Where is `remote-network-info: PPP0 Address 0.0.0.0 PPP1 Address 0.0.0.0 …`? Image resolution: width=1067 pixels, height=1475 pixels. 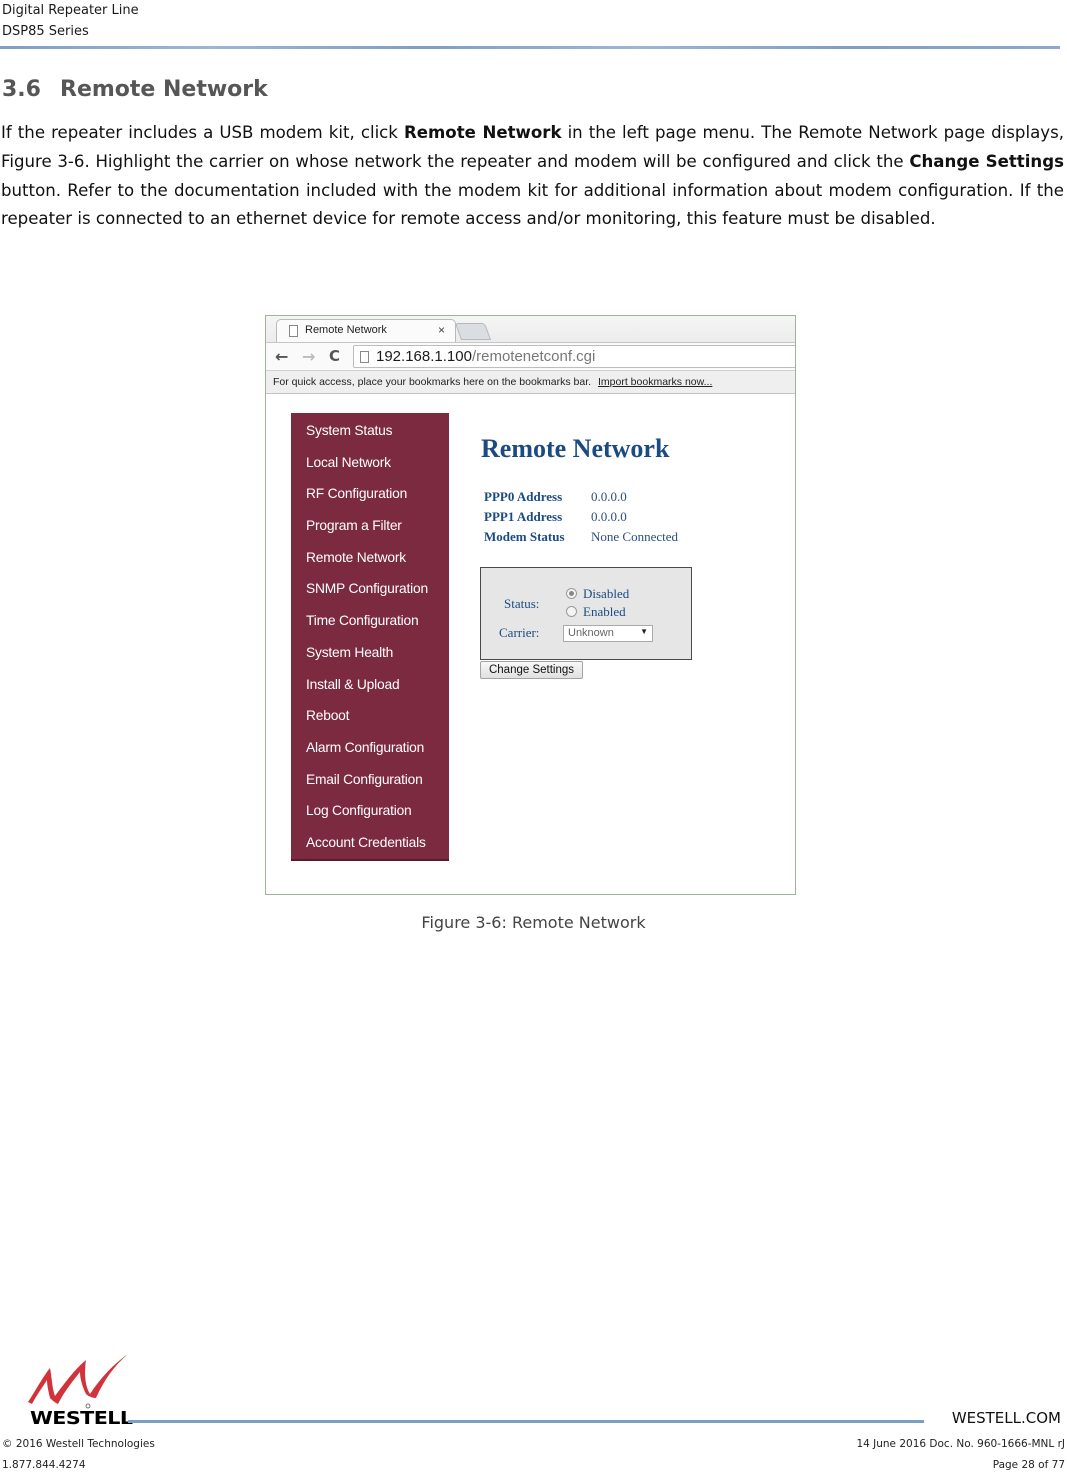 remote-network-info: PPP0 Address 0.0.0.0 PPP1 Address 0.0.0.0 … is located at coordinates (581, 519).